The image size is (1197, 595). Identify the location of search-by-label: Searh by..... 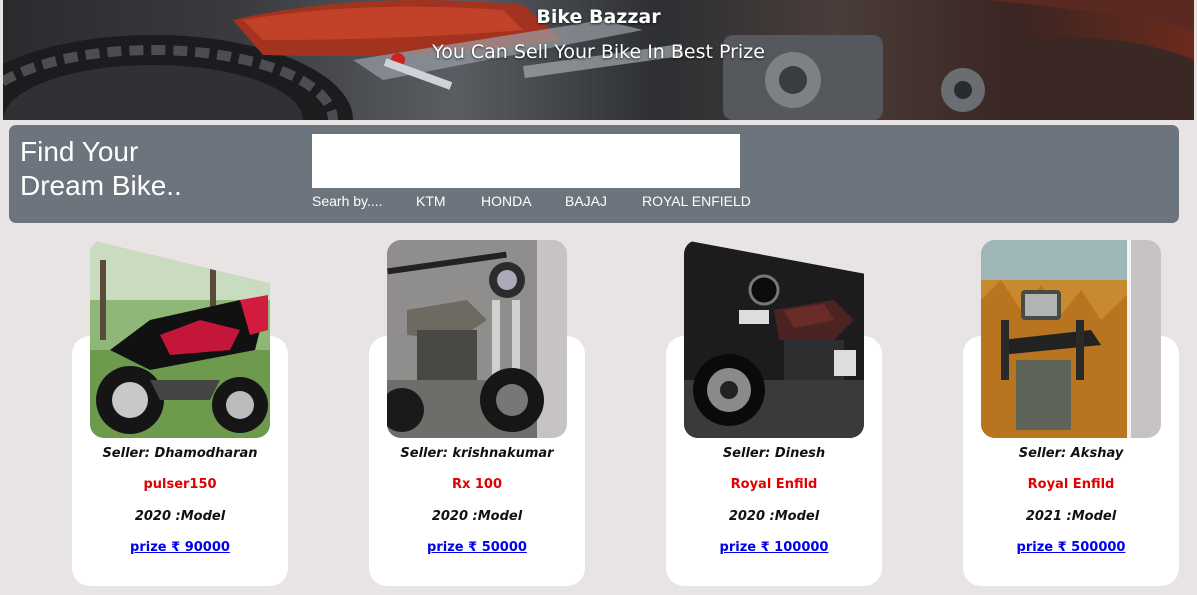
(347, 201).